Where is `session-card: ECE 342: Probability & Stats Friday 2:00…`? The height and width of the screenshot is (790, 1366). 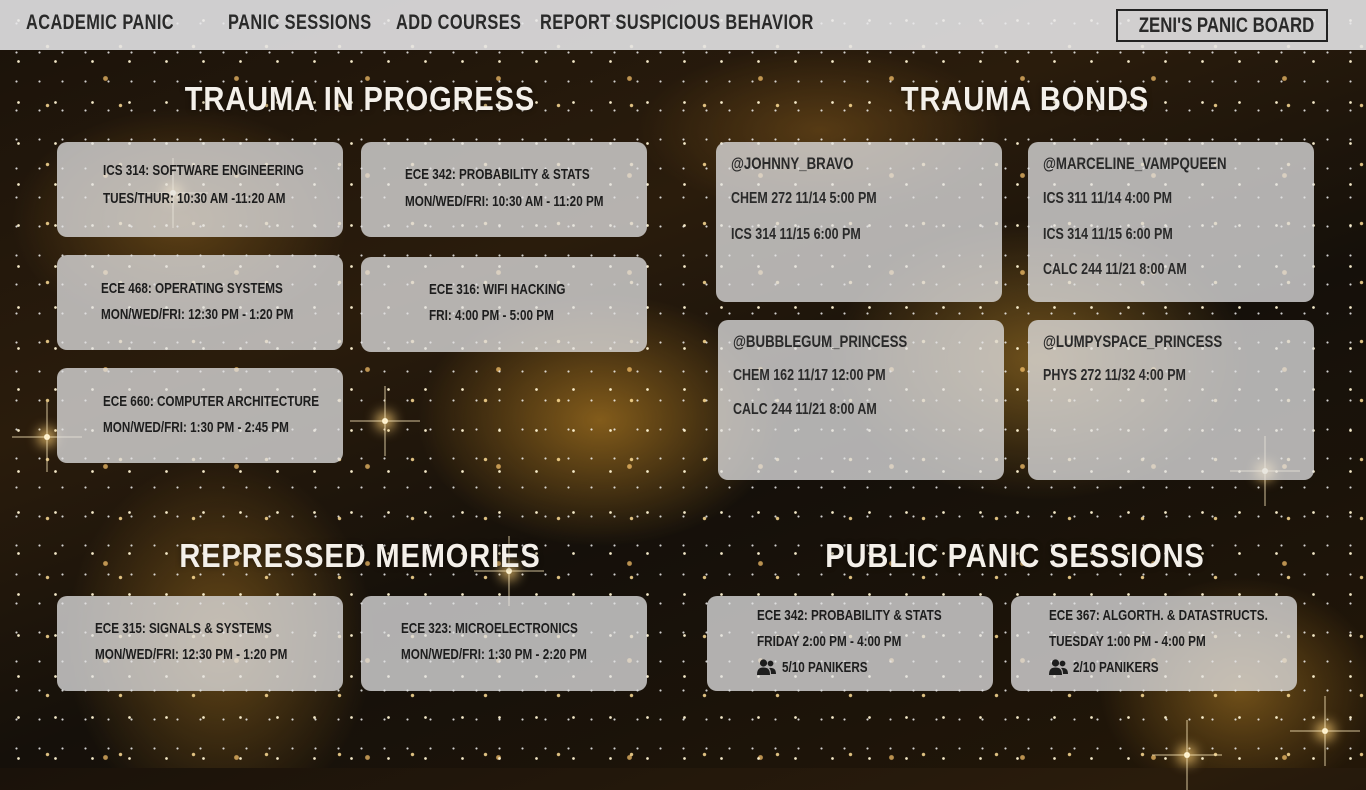 session-card: ECE 342: Probability & Stats Friday 2:00… is located at coordinates (850, 643).